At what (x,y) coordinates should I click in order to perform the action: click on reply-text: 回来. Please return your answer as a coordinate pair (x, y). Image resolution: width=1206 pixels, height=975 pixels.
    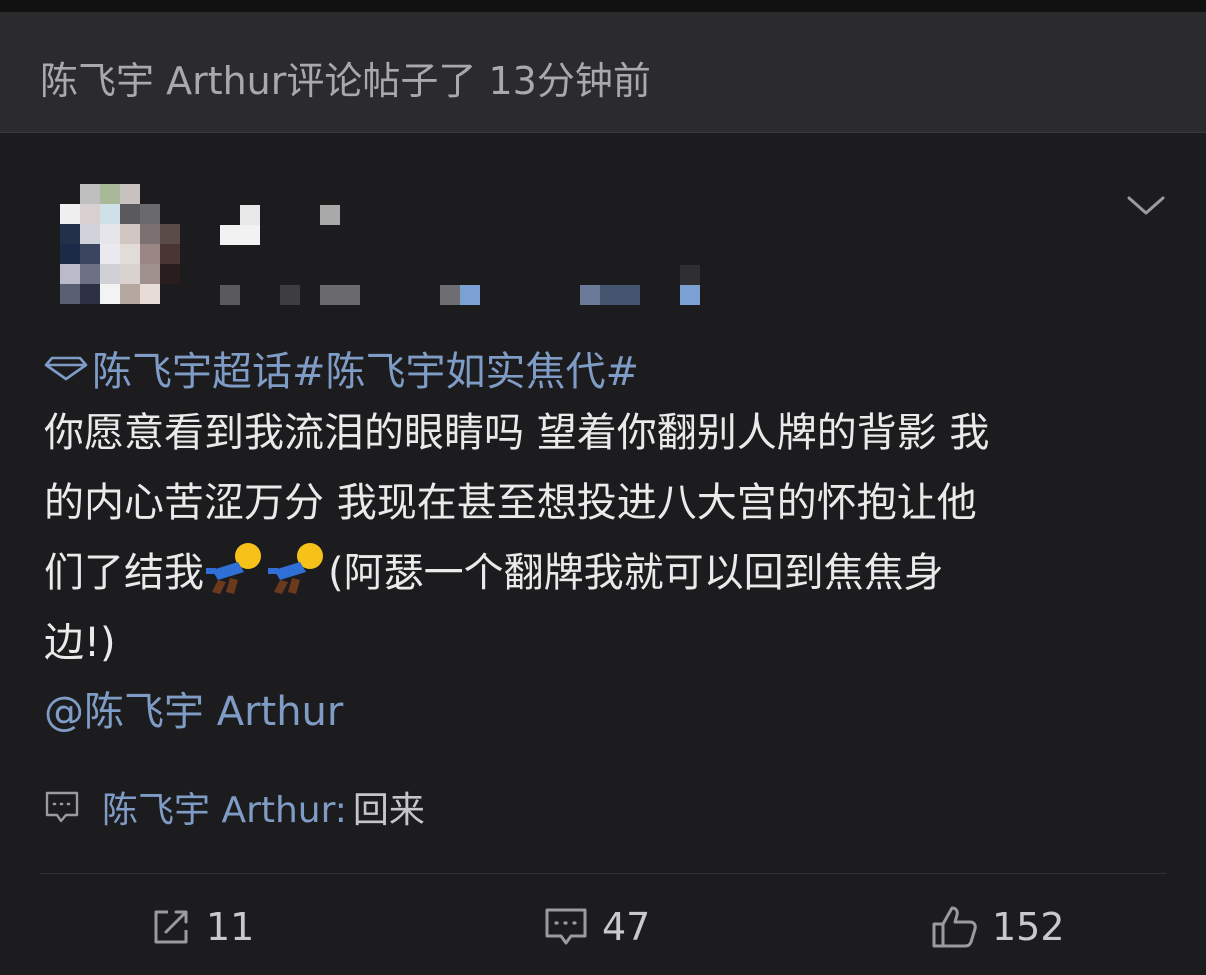
    Looking at the image, I should click on (388, 810).